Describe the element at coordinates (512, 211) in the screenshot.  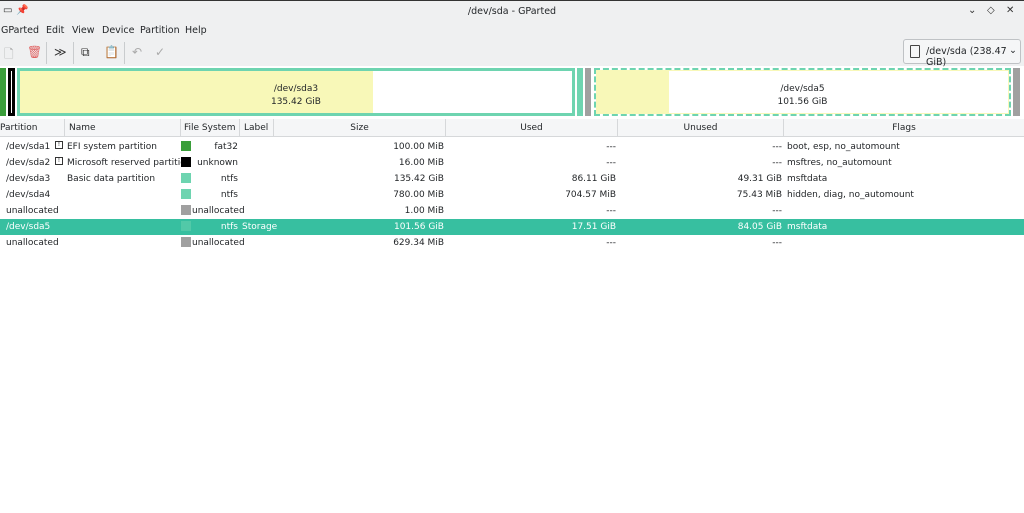
I see `table-row: unallocated unallocated 1.00 MiB --- ---` at that location.